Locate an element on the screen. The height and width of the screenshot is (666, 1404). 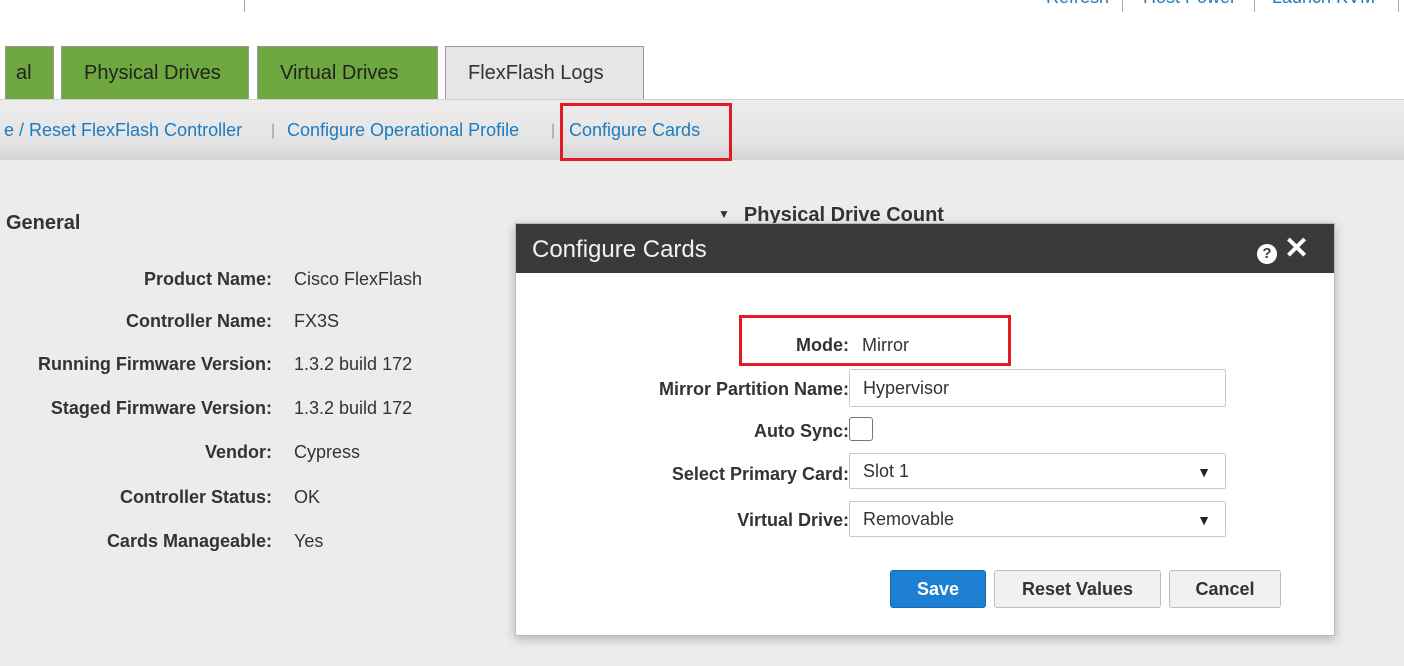
info-value: Cypress is located at coordinates (327, 452).